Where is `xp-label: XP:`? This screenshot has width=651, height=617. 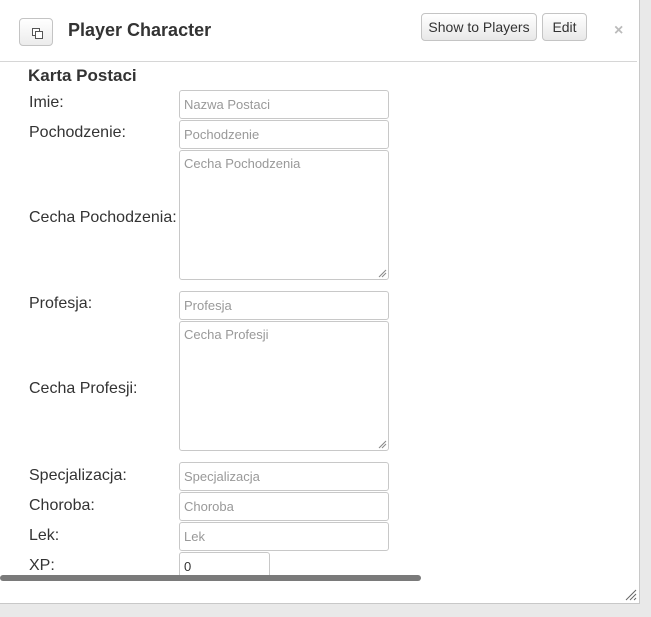 xp-label: XP: is located at coordinates (42, 565).